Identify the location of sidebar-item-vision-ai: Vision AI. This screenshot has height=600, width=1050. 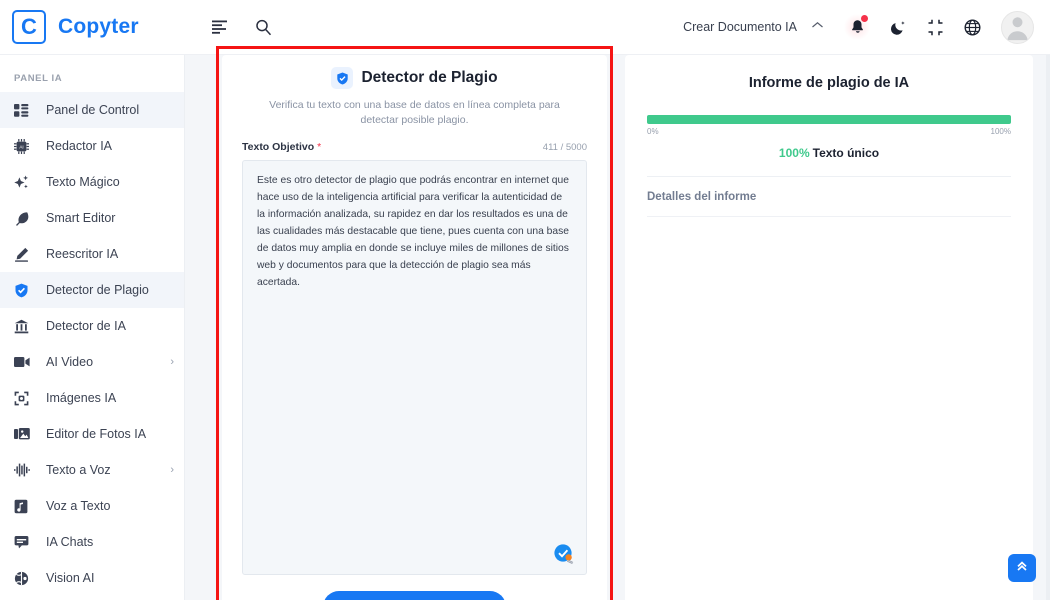
(92, 578).